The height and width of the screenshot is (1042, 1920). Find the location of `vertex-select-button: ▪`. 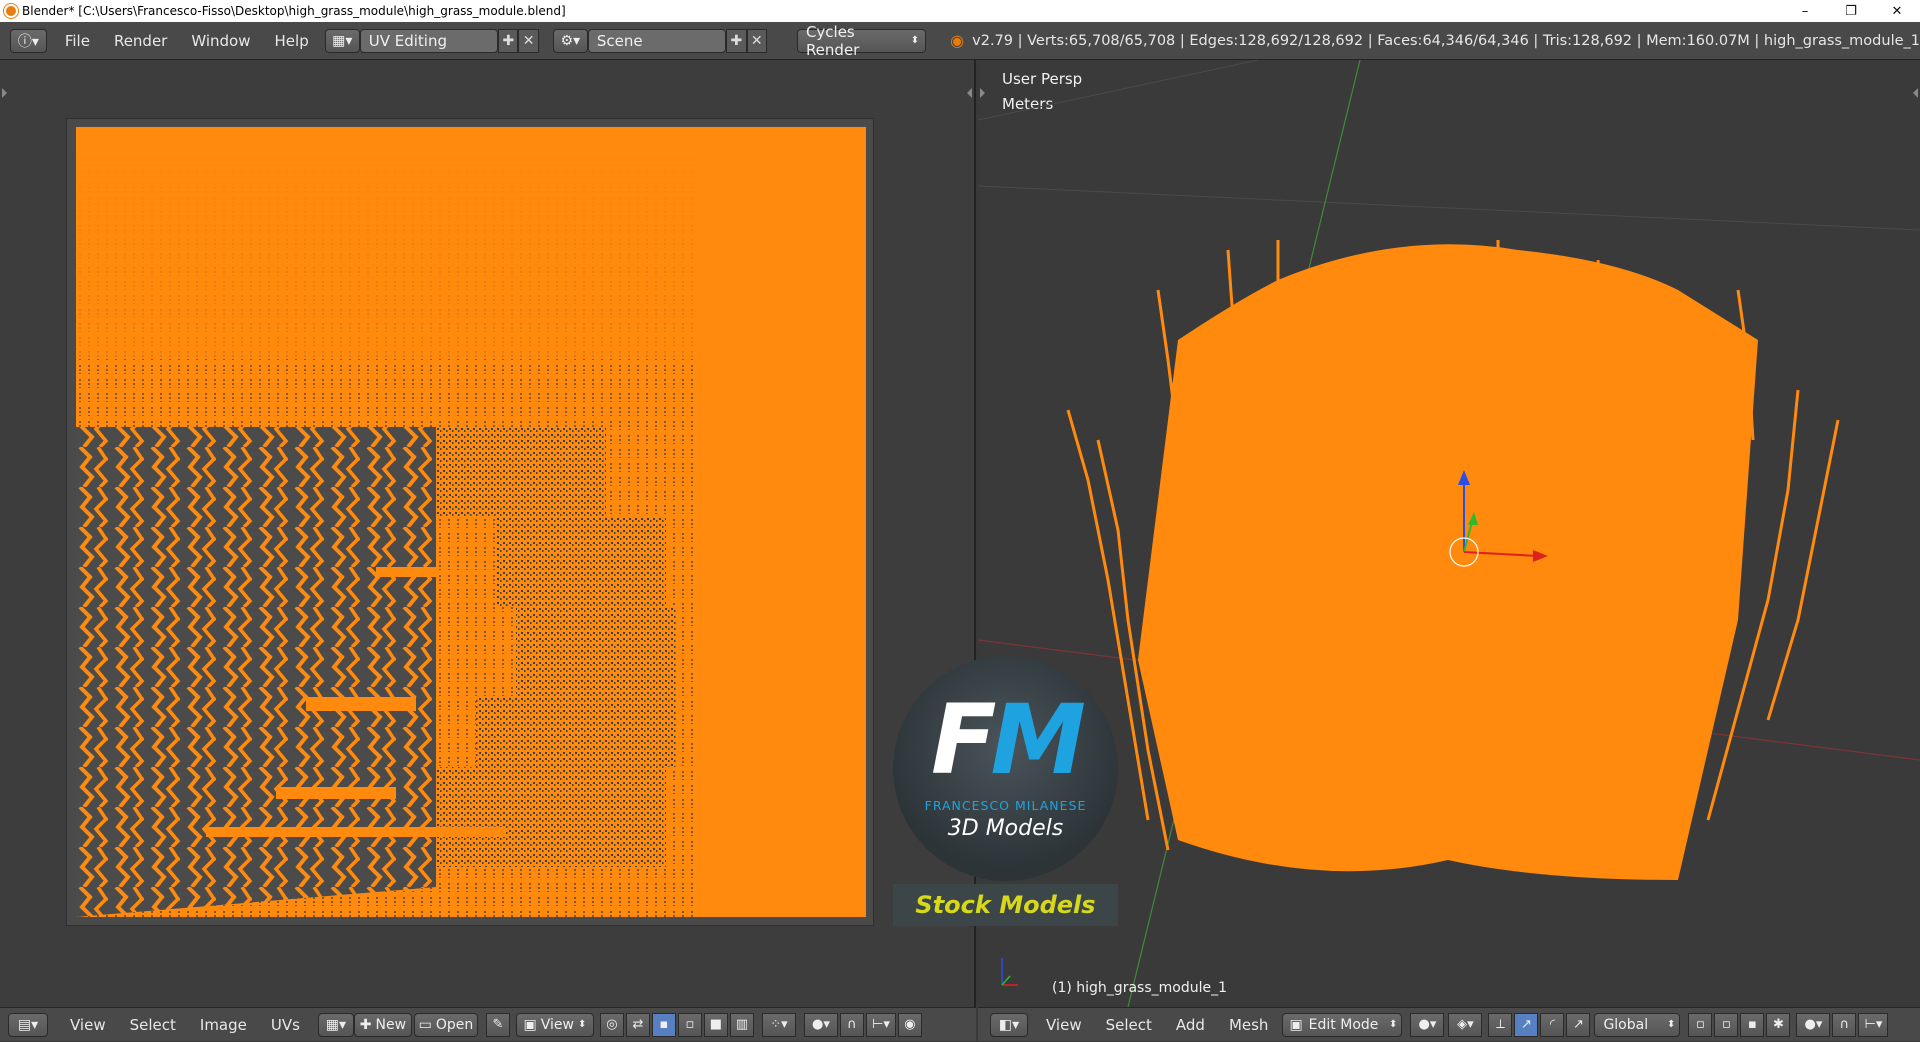

vertex-select-button: ▪ is located at coordinates (663, 1024).